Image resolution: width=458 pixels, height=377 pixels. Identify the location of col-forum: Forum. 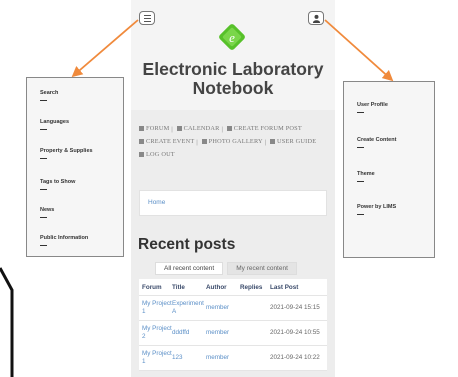
(152, 287).